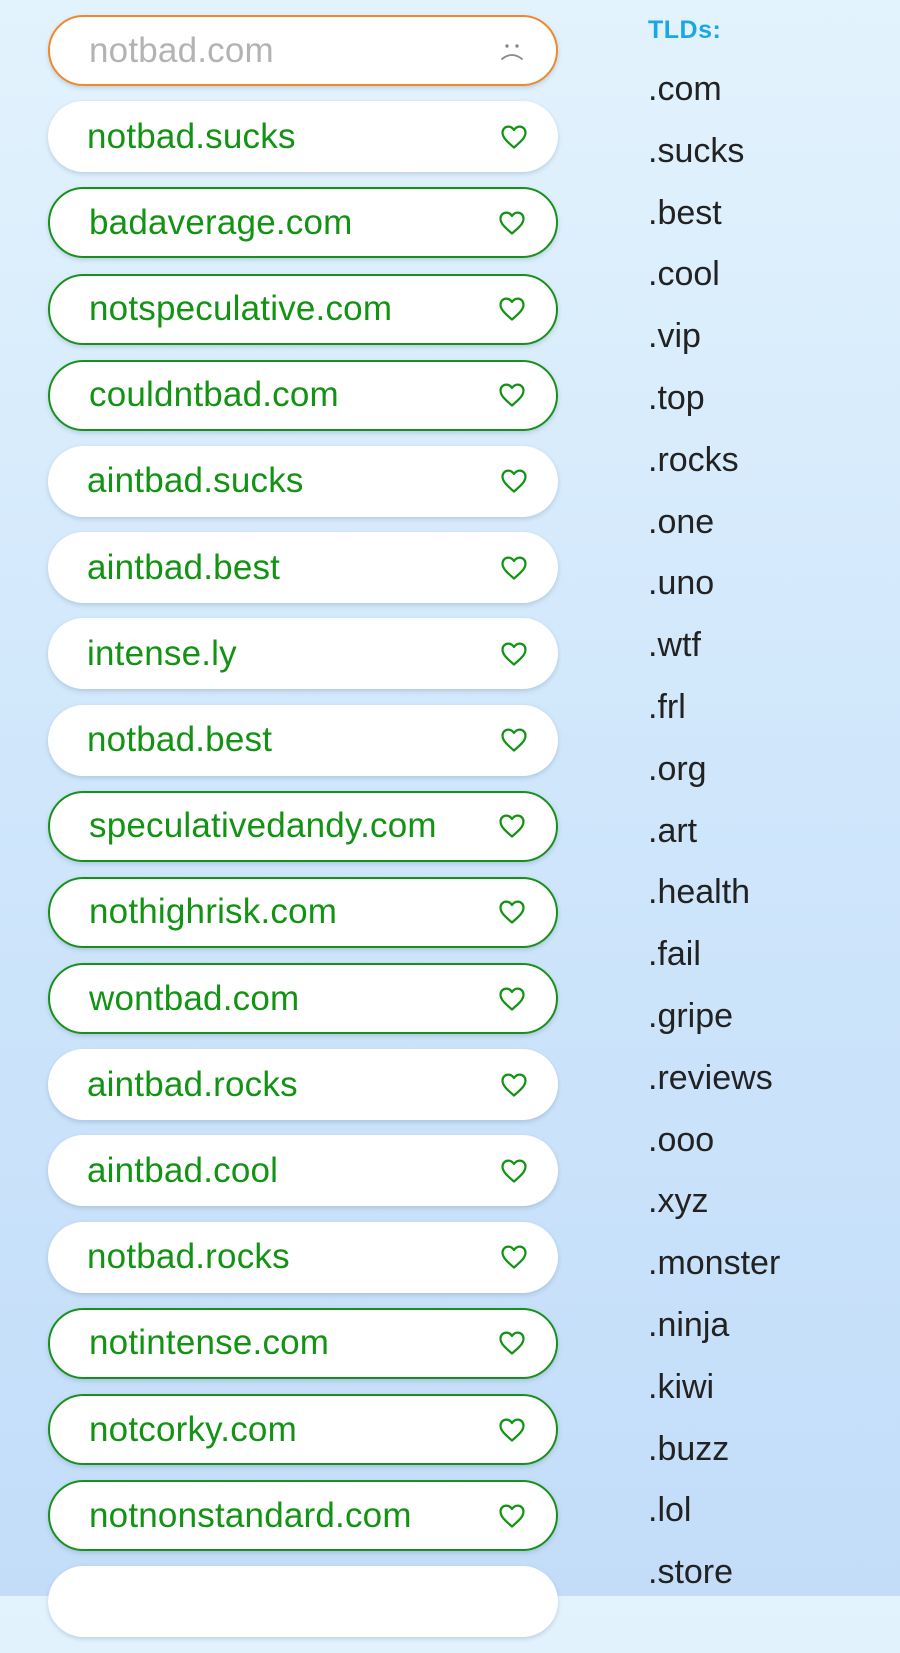  What do you see at coordinates (768, 1017) in the screenshot?
I see `tld-item: .gripe` at bounding box center [768, 1017].